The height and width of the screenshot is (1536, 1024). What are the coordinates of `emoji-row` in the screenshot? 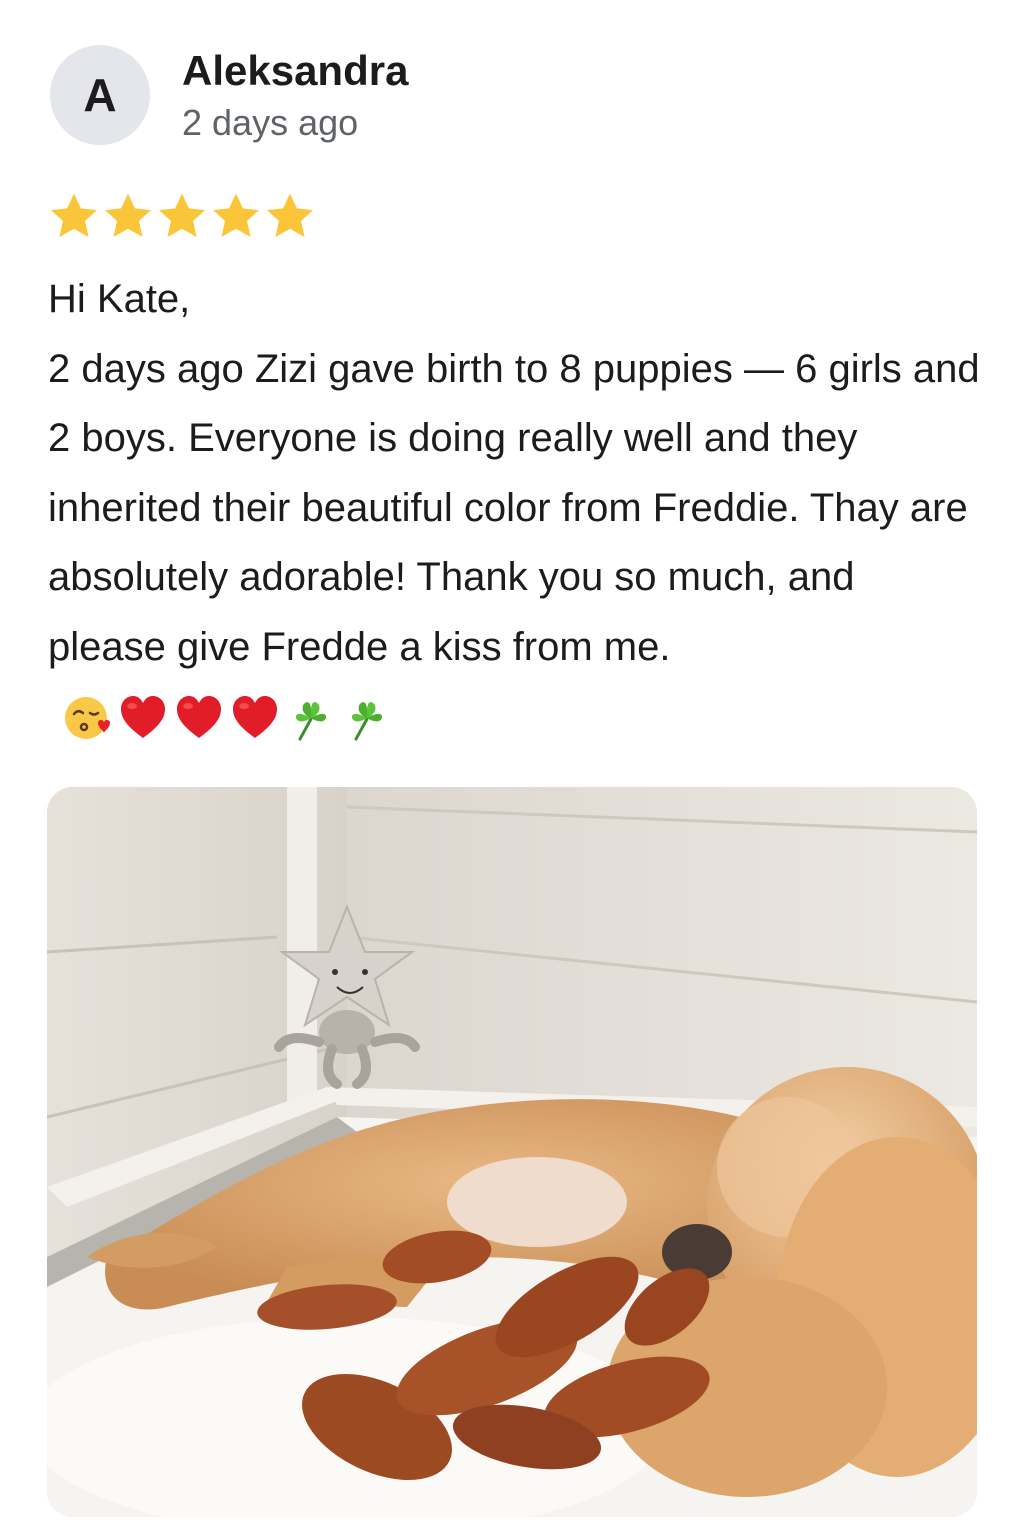 It's located at (227, 718).